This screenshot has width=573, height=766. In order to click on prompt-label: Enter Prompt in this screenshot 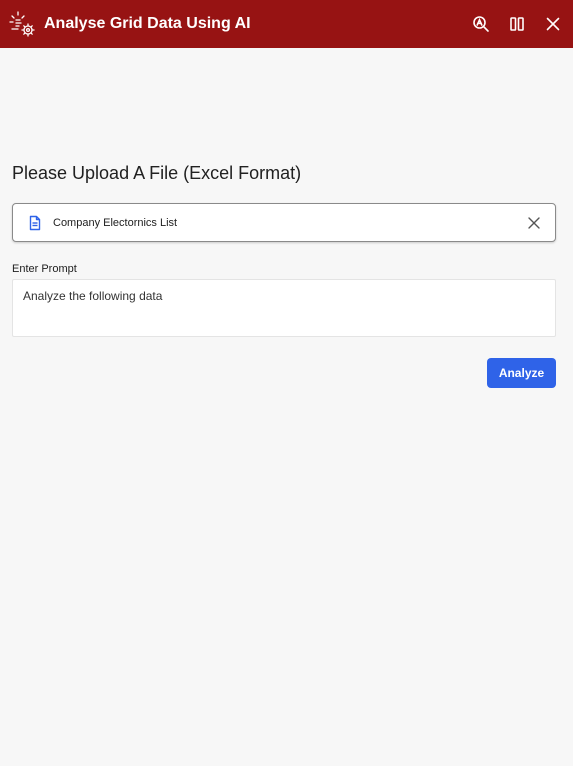, I will do `click(44, 269)`.